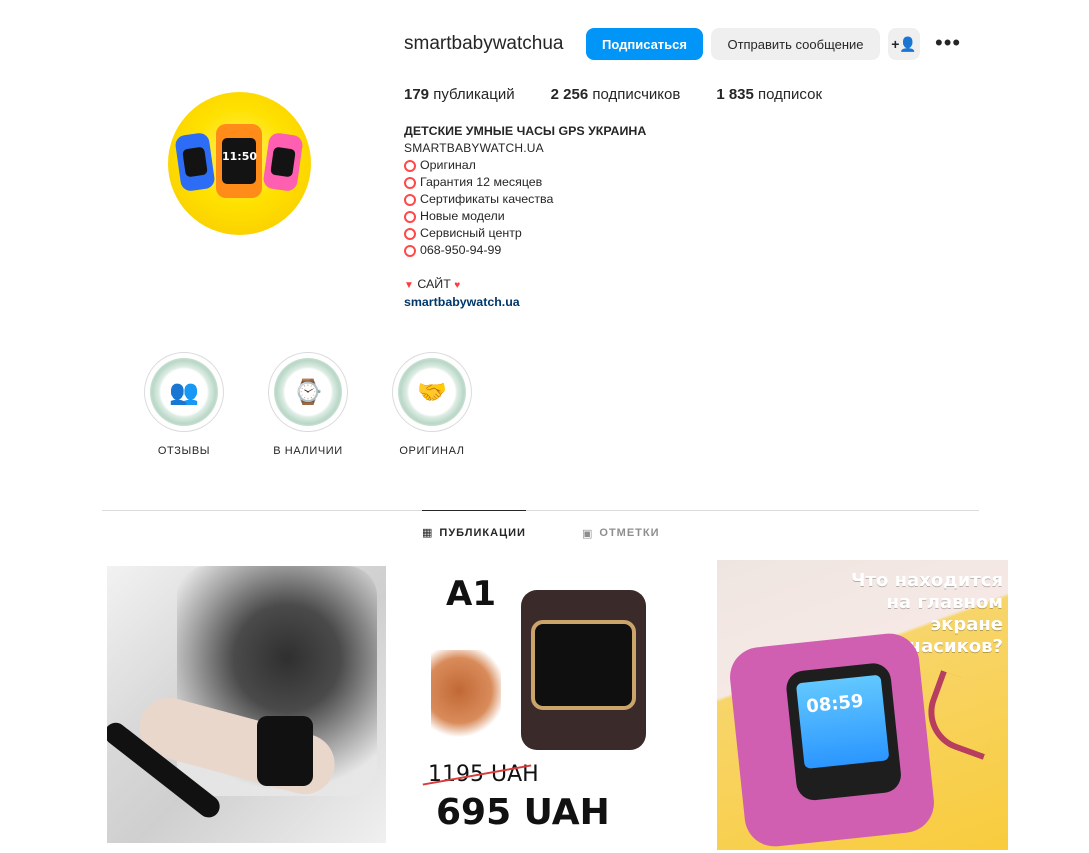 Image resolution: width=1089 pixels, height=853 pixels. I want to click on stat-label: подписчиков, so click(636, 94).